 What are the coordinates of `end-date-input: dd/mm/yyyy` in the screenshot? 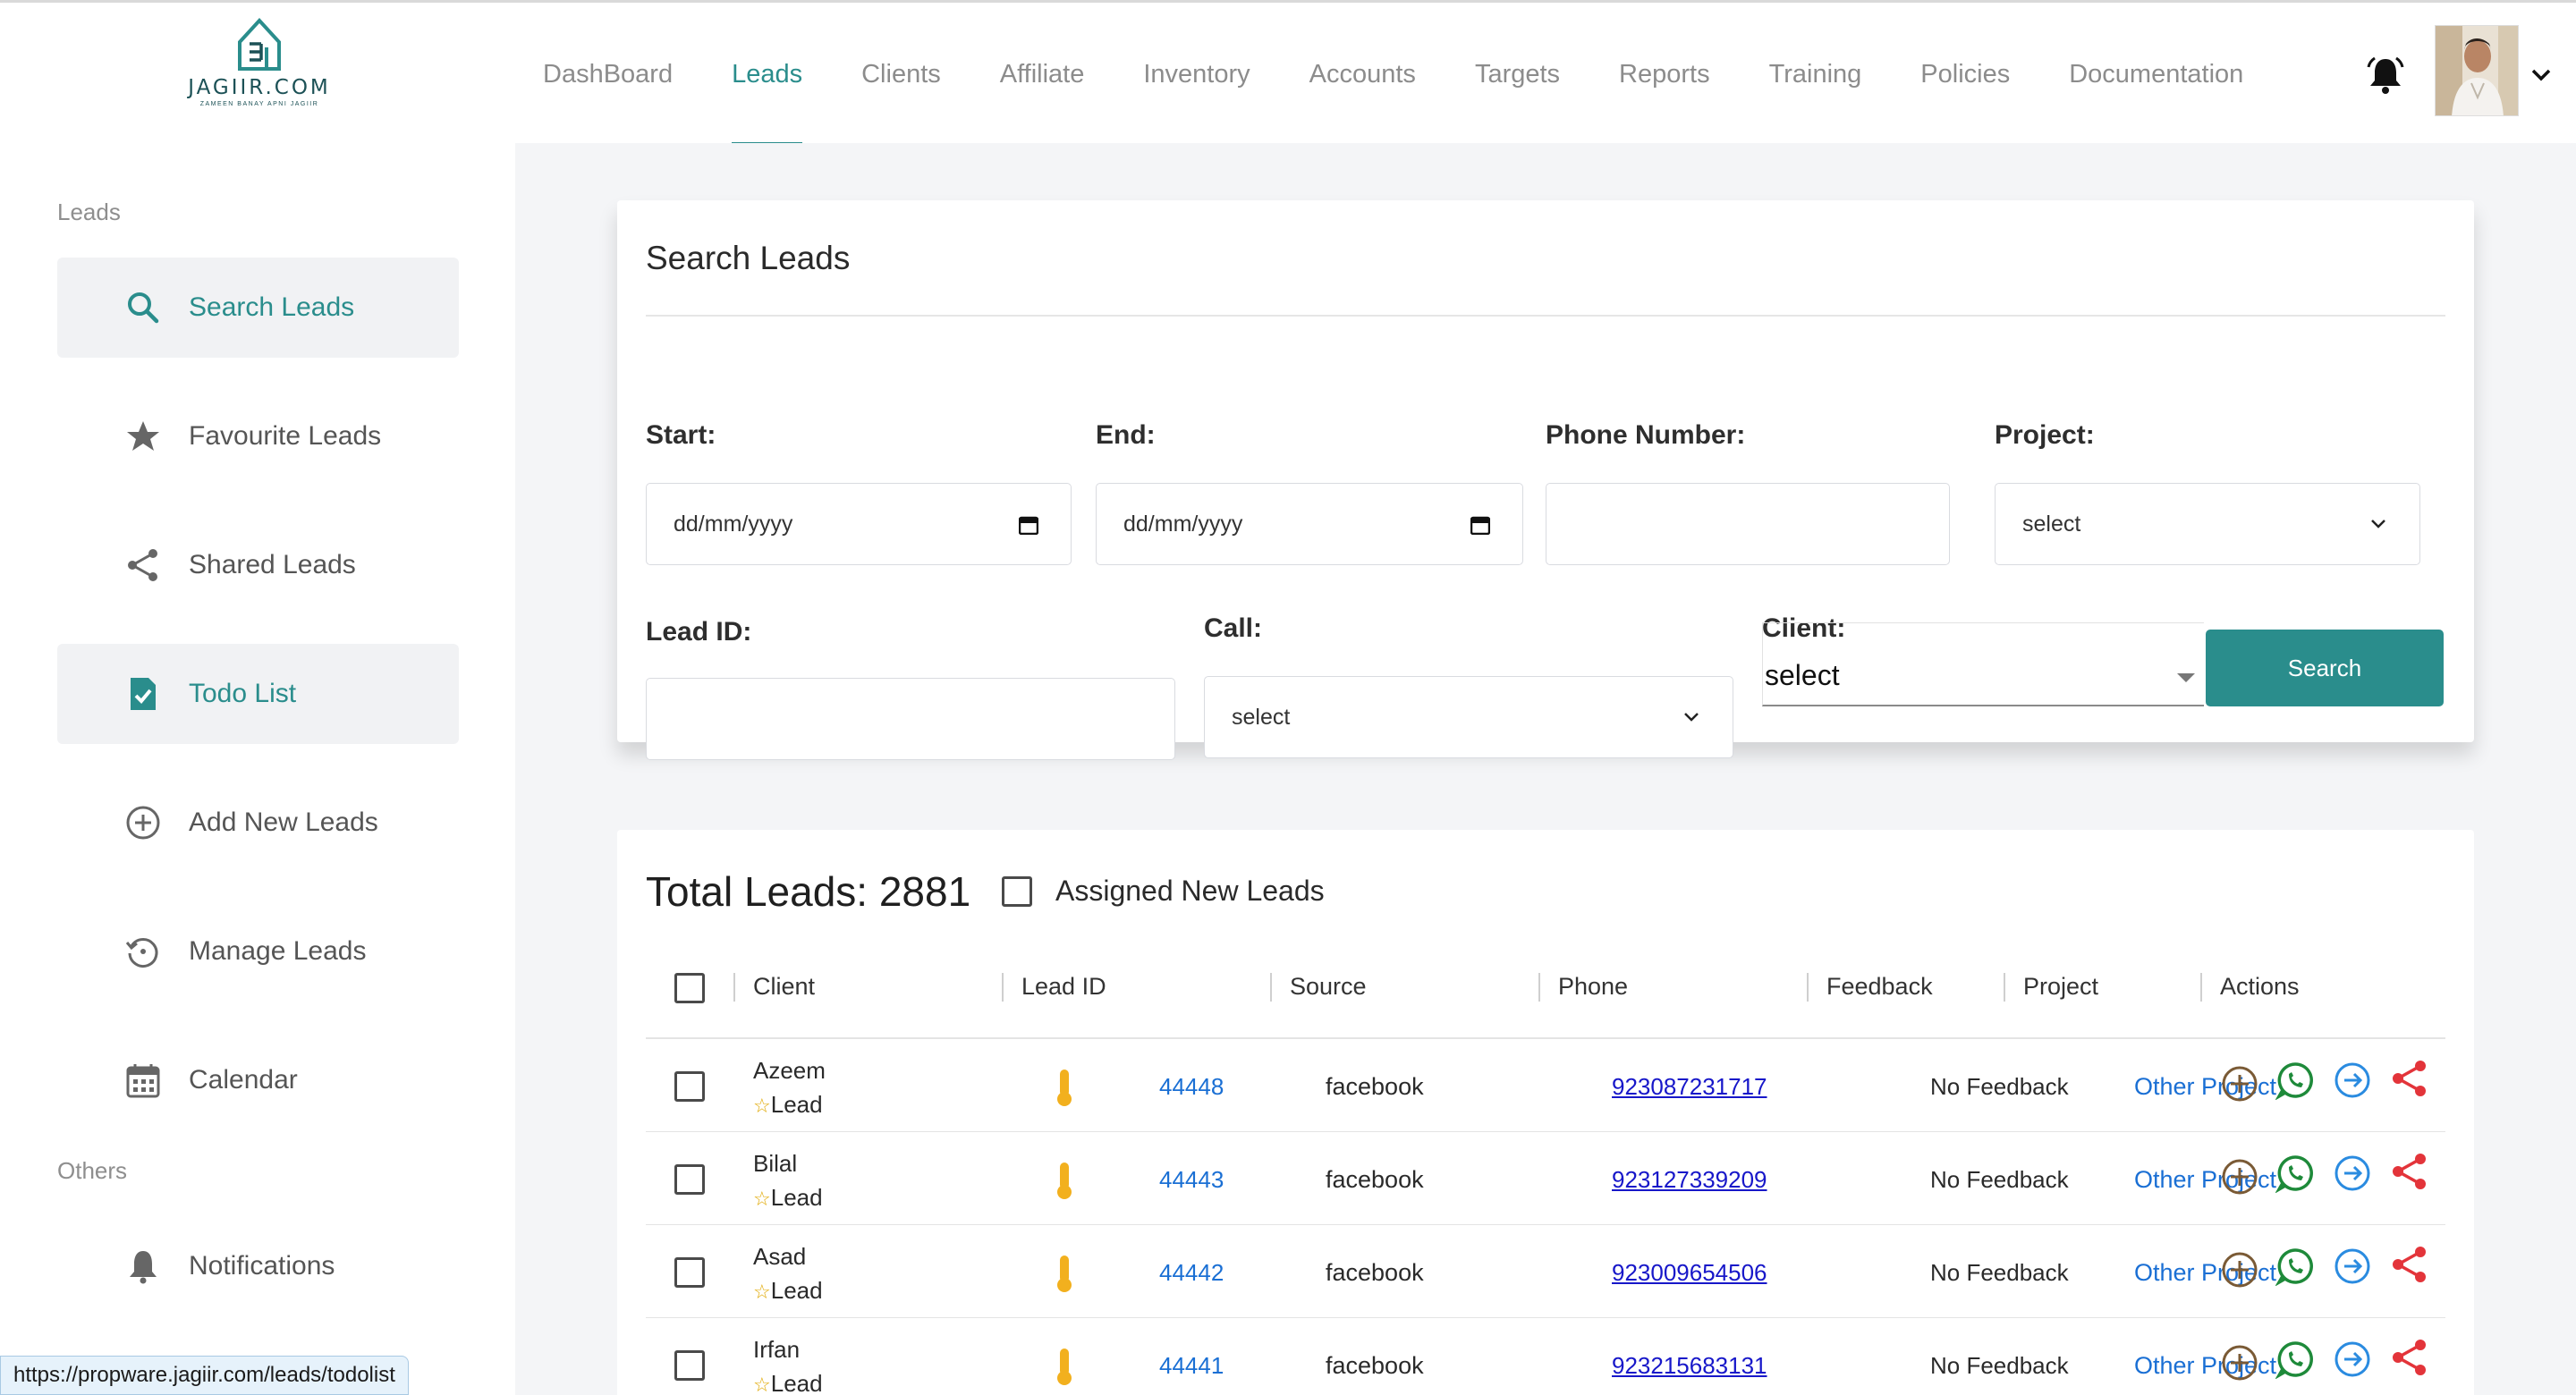 It's located at (1309, 524).